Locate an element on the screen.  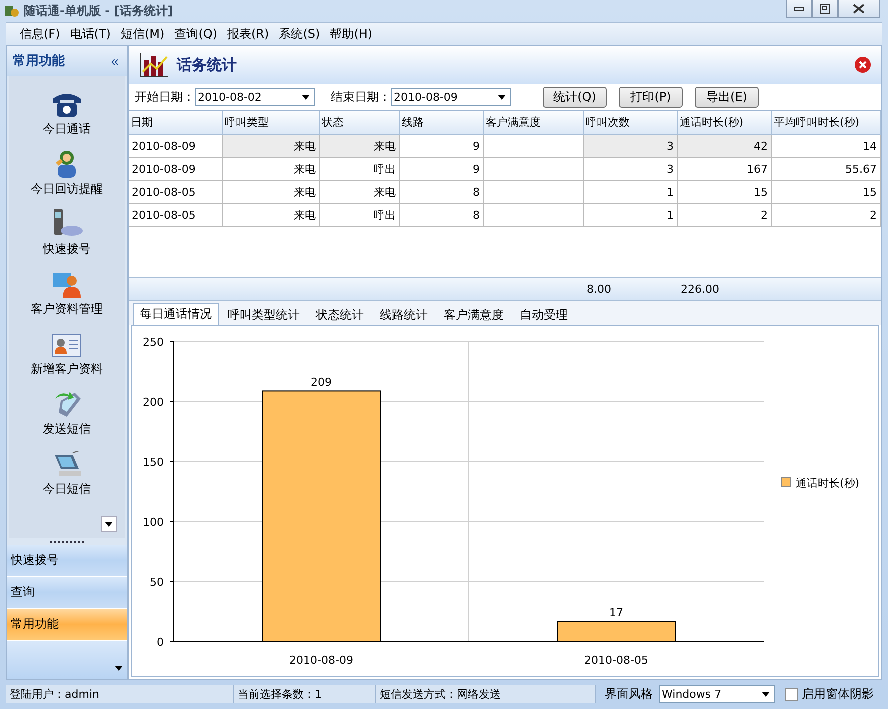
column-header: 状态 is located at coordinates (360, 123).